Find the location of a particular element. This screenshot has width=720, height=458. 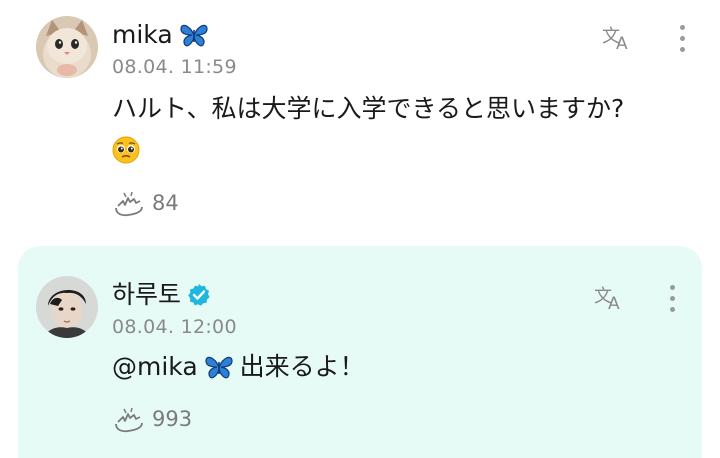

post-text-line1: ハルト、私は大学に入学できると思いますか? is located at coordinates (368, 108).